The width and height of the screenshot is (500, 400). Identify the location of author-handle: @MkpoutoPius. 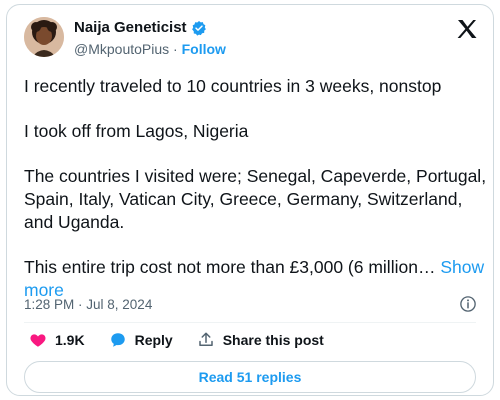
(121, 49).